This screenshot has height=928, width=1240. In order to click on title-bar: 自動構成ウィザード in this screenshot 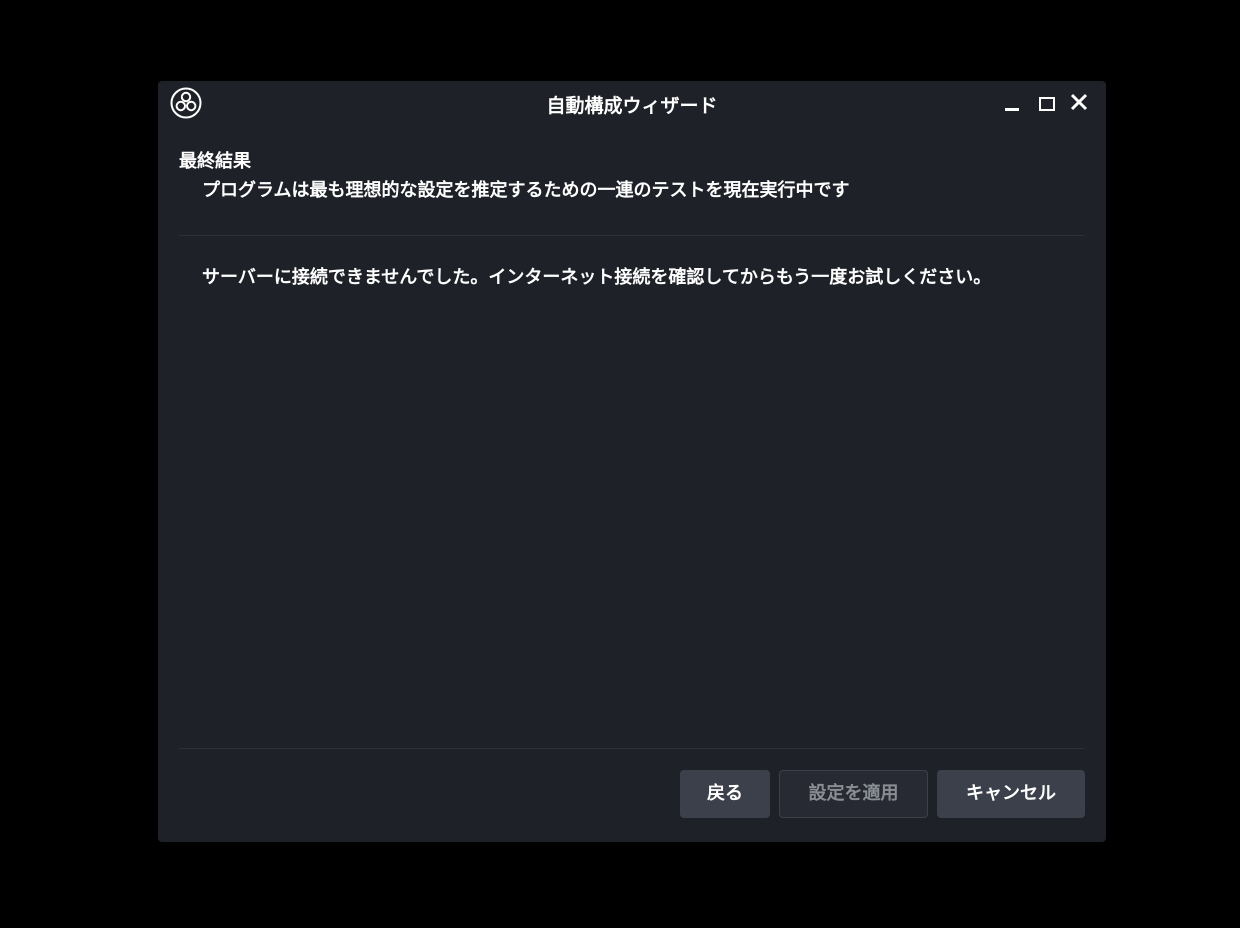, I will do `click(632, 103)`.